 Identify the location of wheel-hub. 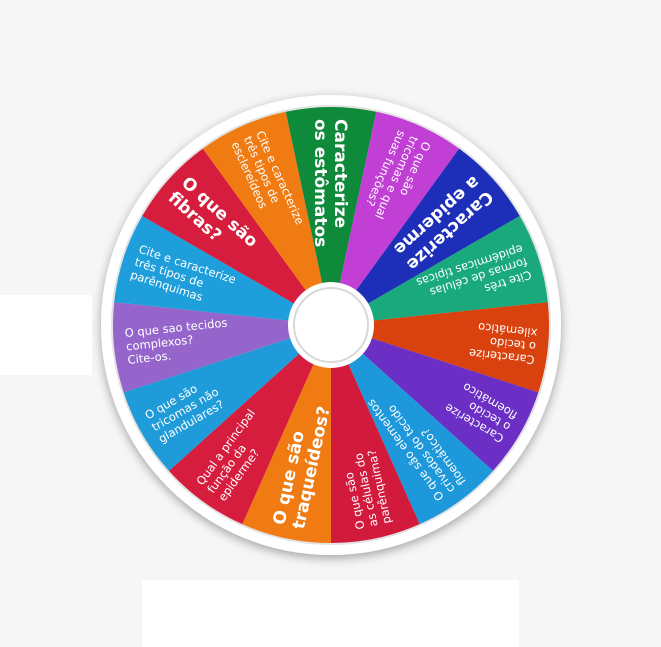
(331, 325).